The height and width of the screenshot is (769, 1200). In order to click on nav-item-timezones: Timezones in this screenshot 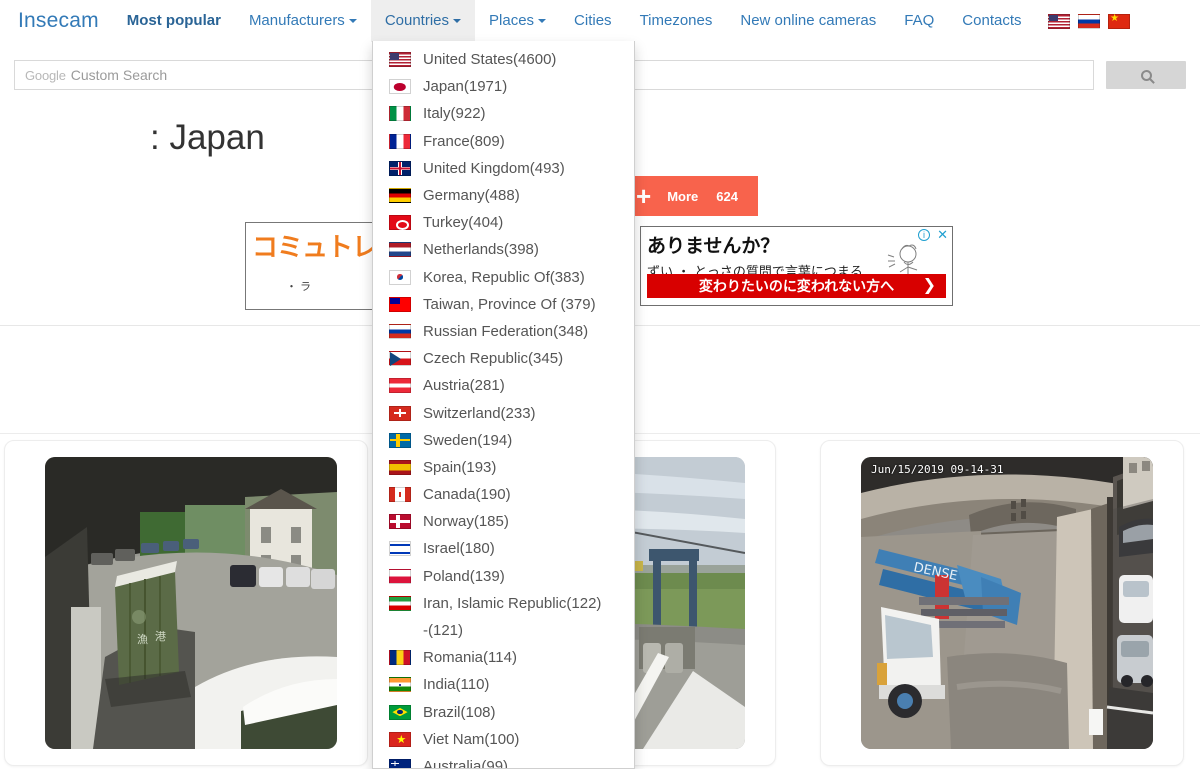, I will do `click(676, 21)`.